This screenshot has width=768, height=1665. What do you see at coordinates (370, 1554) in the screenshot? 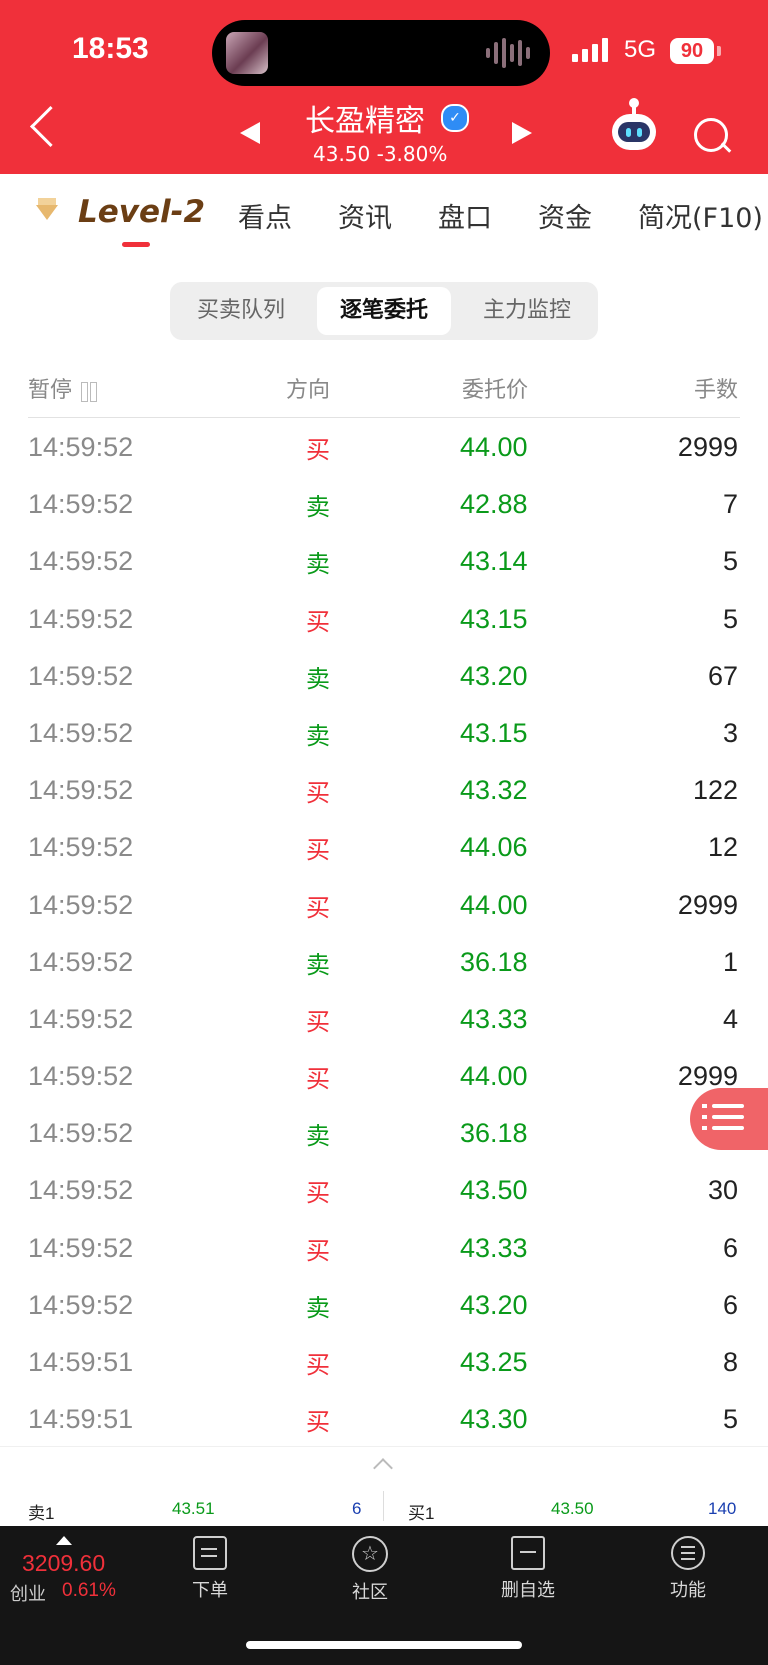
I see `community-icon` at bounding box center [370, 1554].